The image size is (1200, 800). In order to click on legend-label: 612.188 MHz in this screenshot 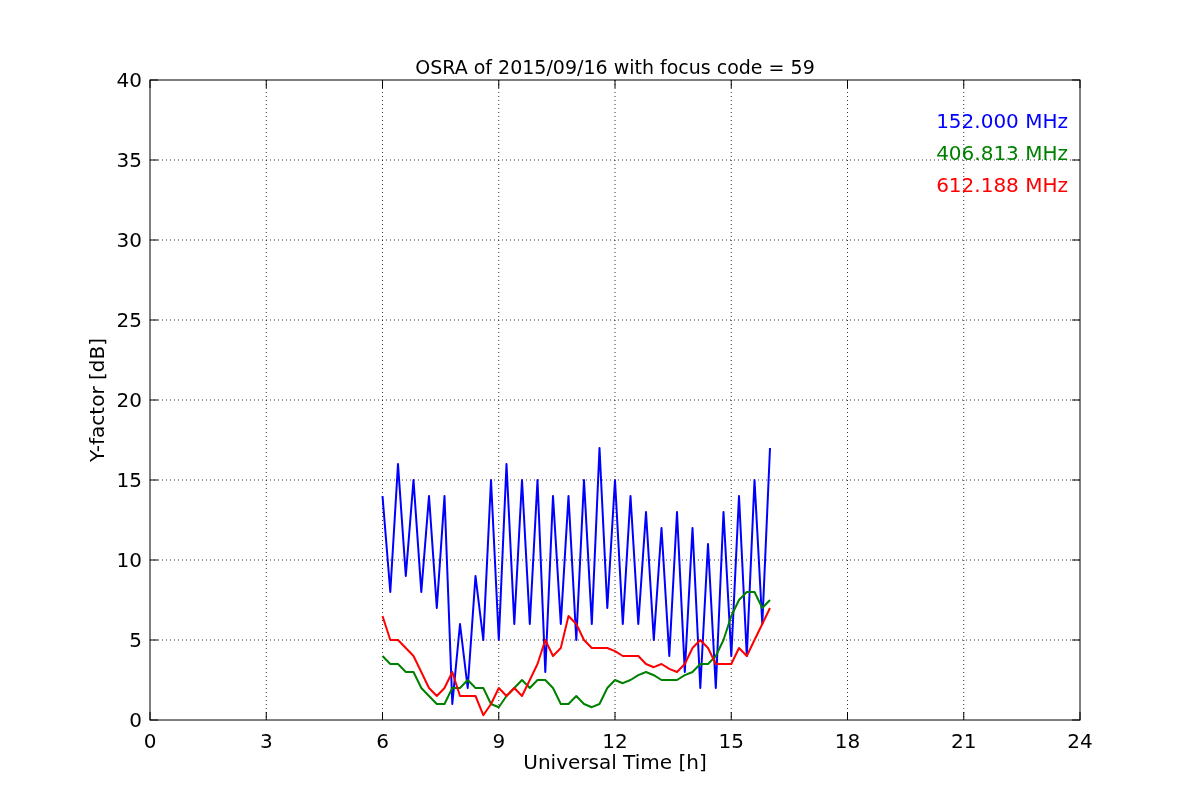, I will do `click(1002, 185)`.